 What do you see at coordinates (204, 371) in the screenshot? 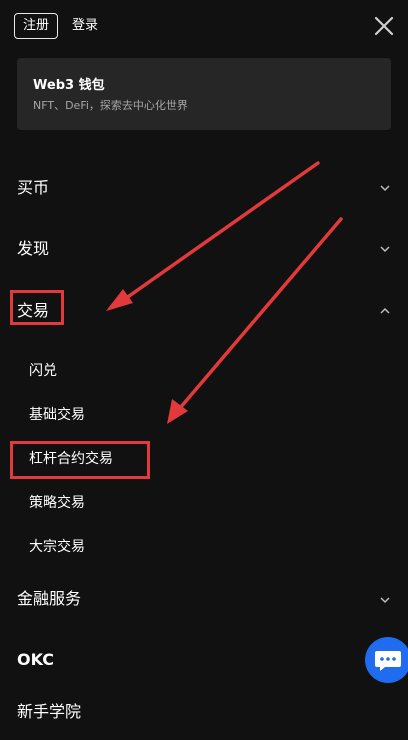
I see `submenu-item-flash-swap: 闪兑` at bounding box center [204, 371].